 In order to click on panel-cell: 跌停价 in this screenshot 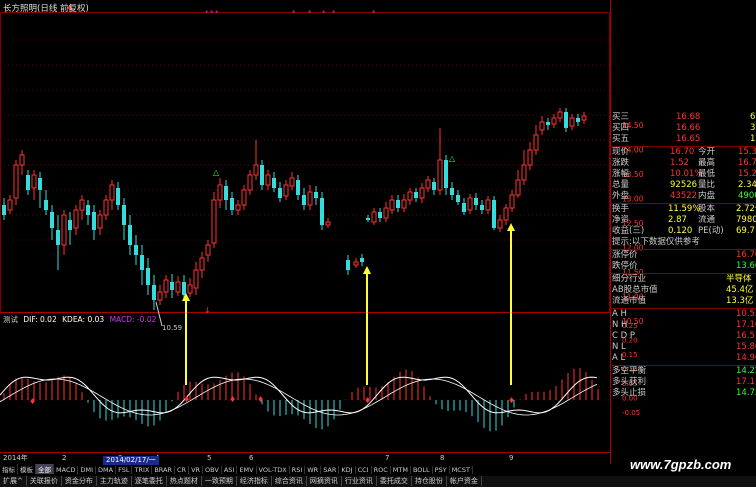, I will do `click(625, 266)`.